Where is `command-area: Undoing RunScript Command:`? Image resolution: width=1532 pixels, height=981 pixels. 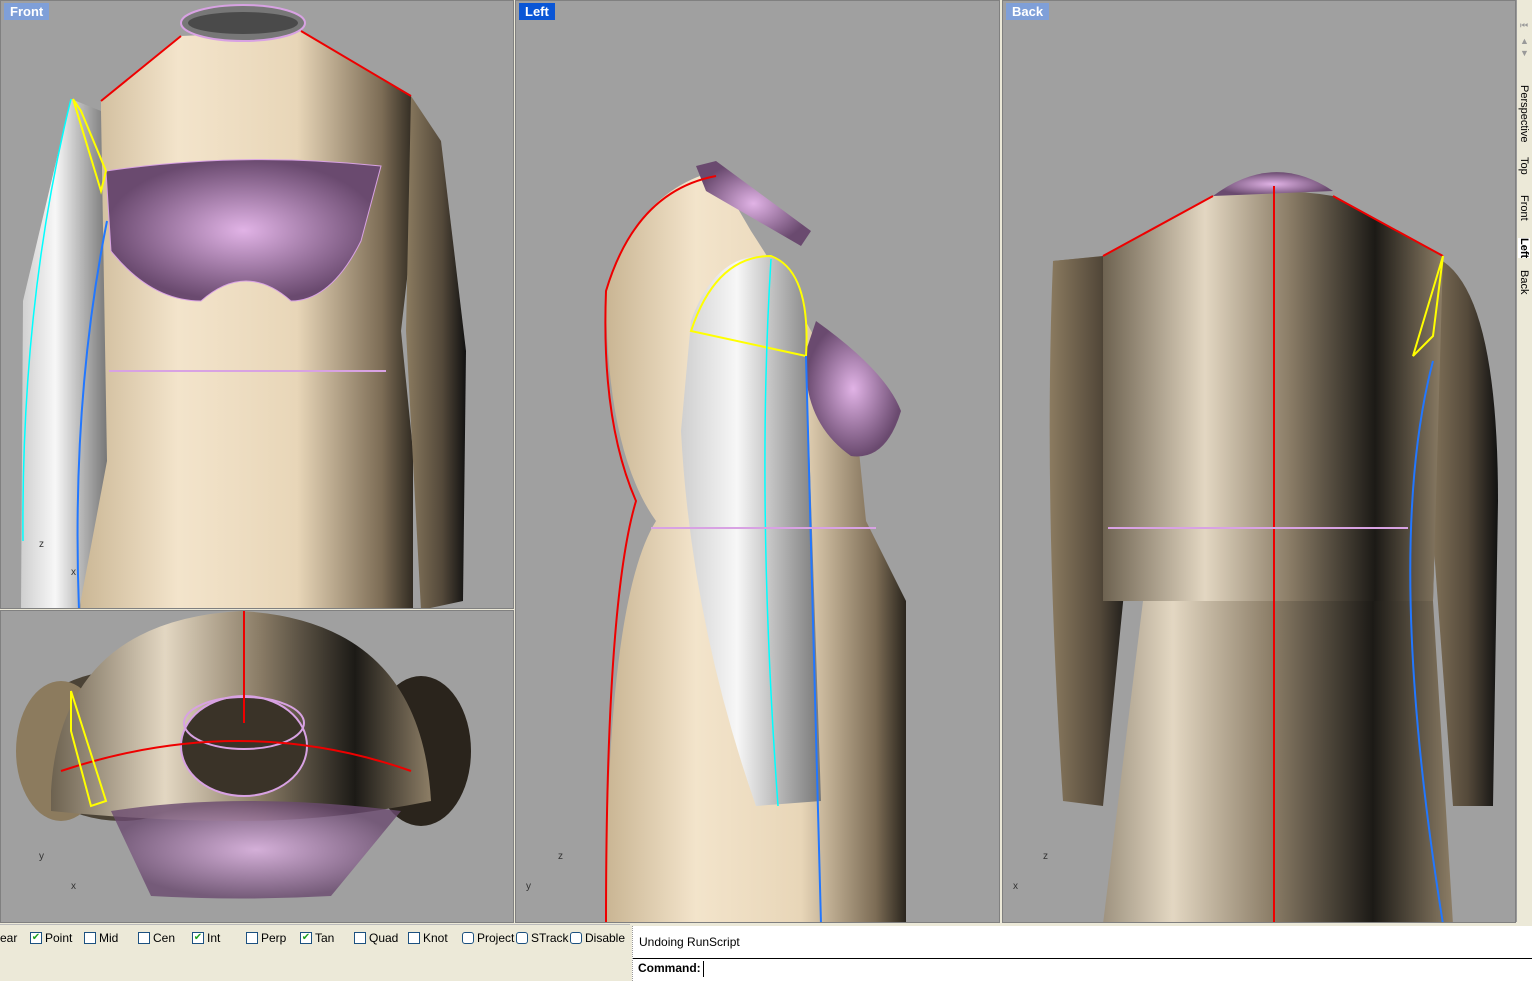
command-area: Undoing RunScript Command: is located at coordinates (1082, 953).